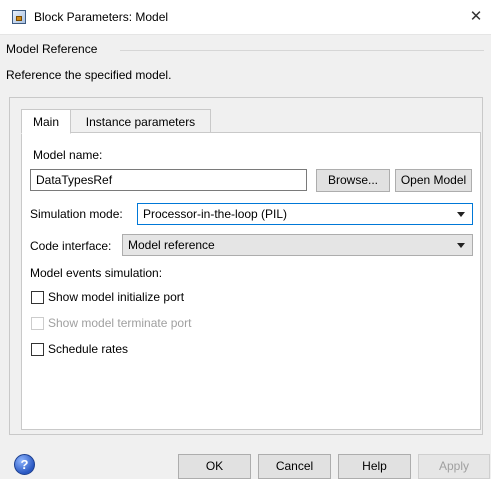  Describe the element at coordinates (374, 466) in the screenshot. I see `help-button: Help` at that location.